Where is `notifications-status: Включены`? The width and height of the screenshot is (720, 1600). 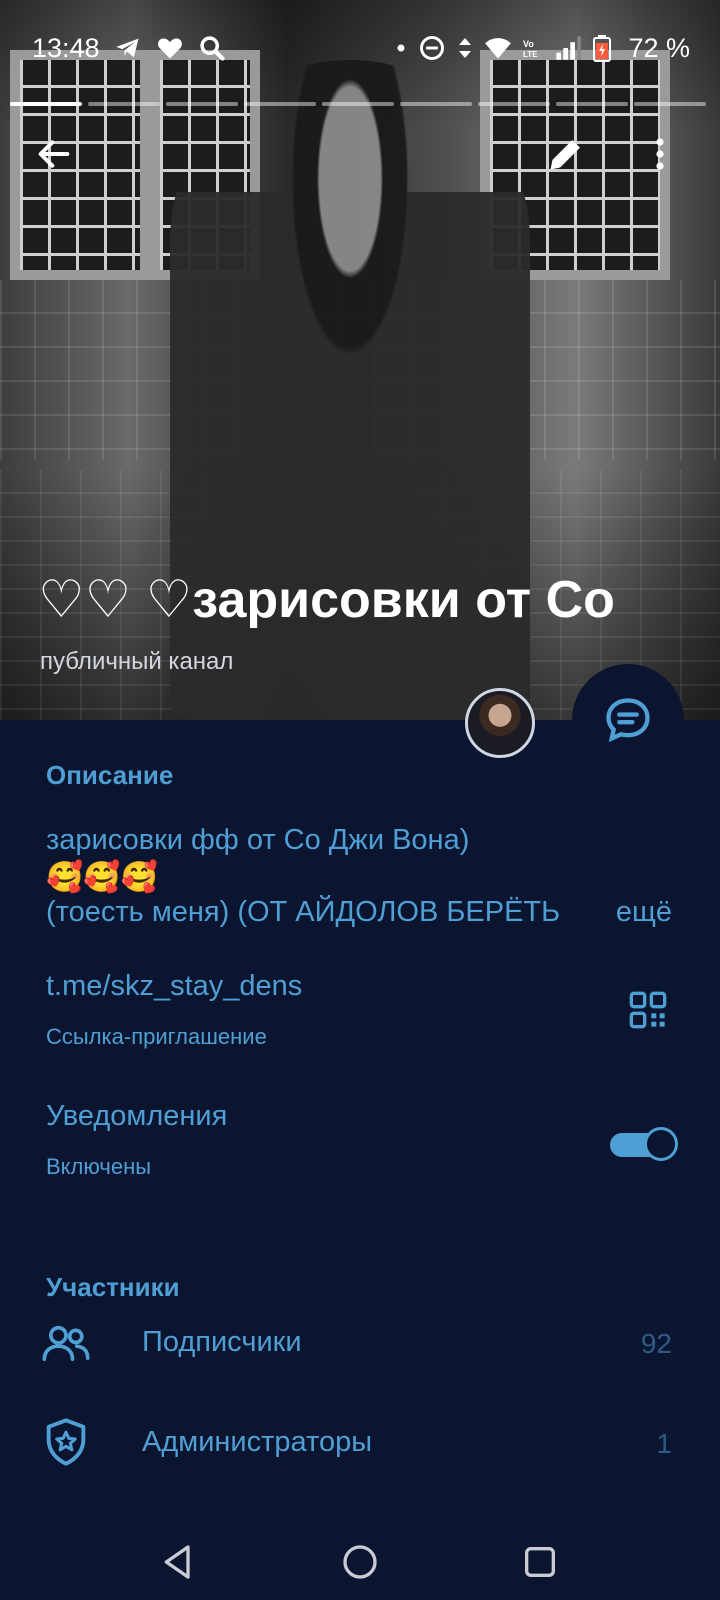 notifications-status: Включены is located at coordinates (99, 1166).